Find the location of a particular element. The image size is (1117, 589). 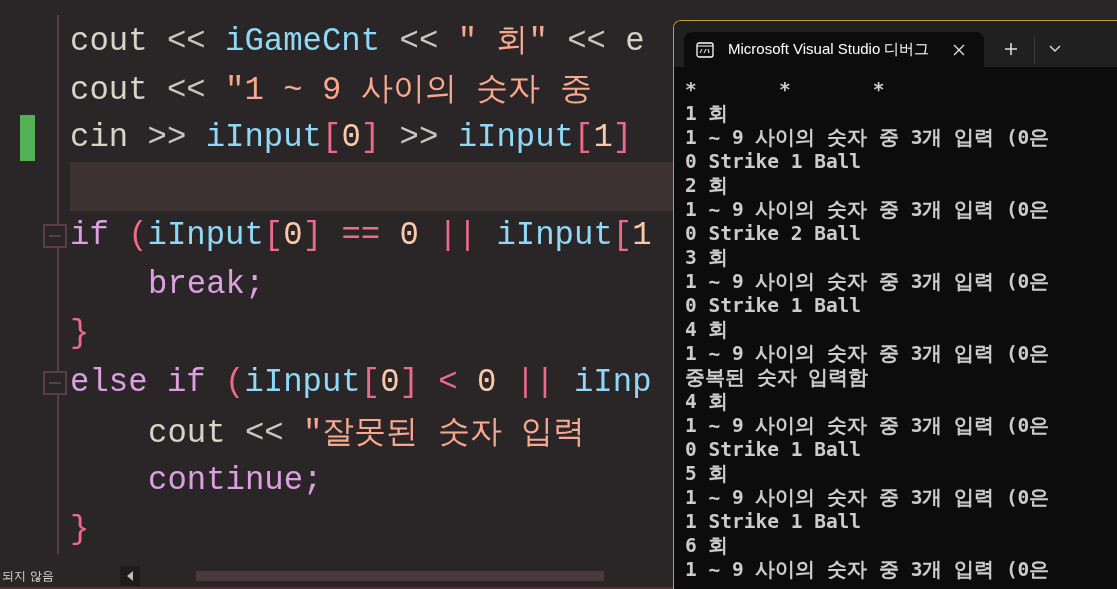

code-line: if (iInput[0] == 0 || iInput[1 is located at coordinates (361, 235).